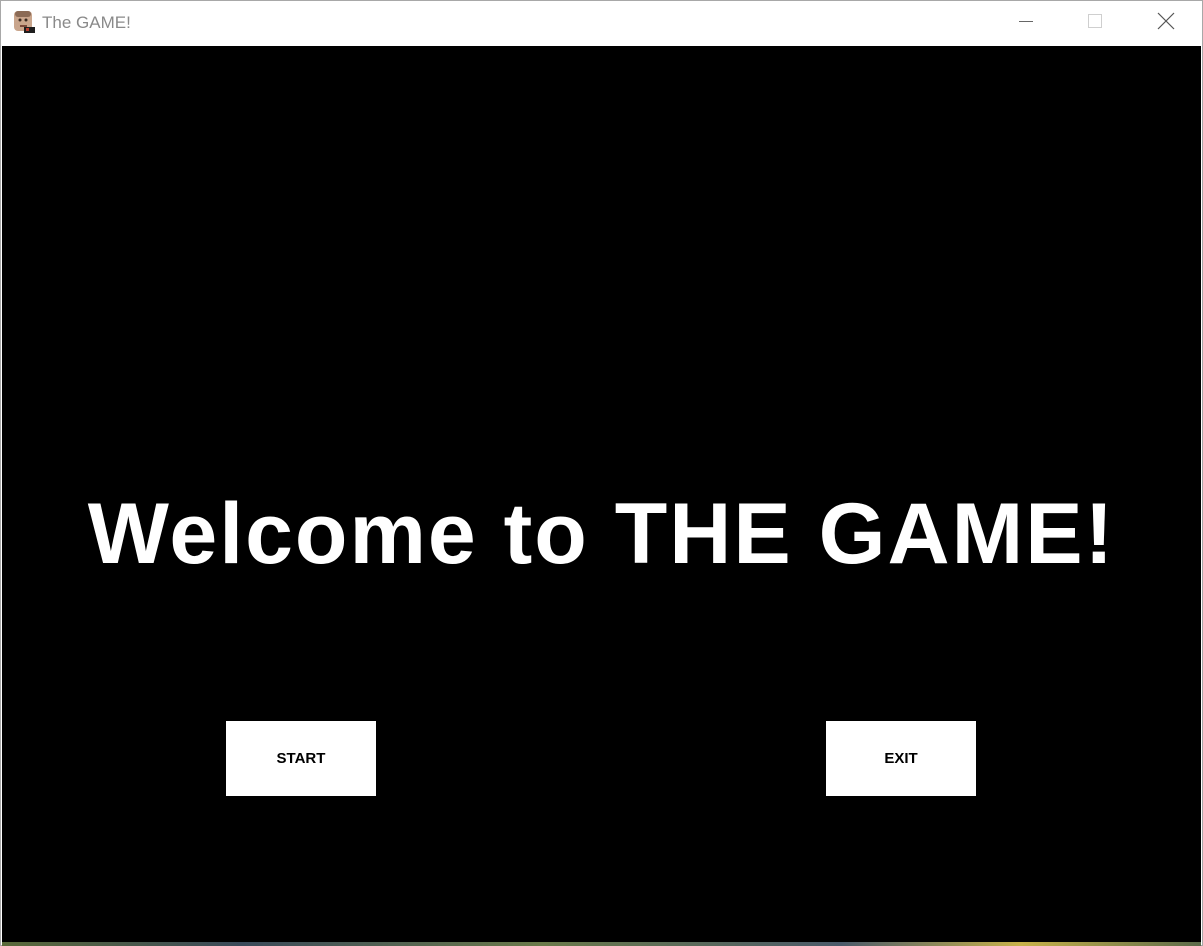 This screenshot has width=1203, height=946. I want to click on close-icon, so click(1166, 23).